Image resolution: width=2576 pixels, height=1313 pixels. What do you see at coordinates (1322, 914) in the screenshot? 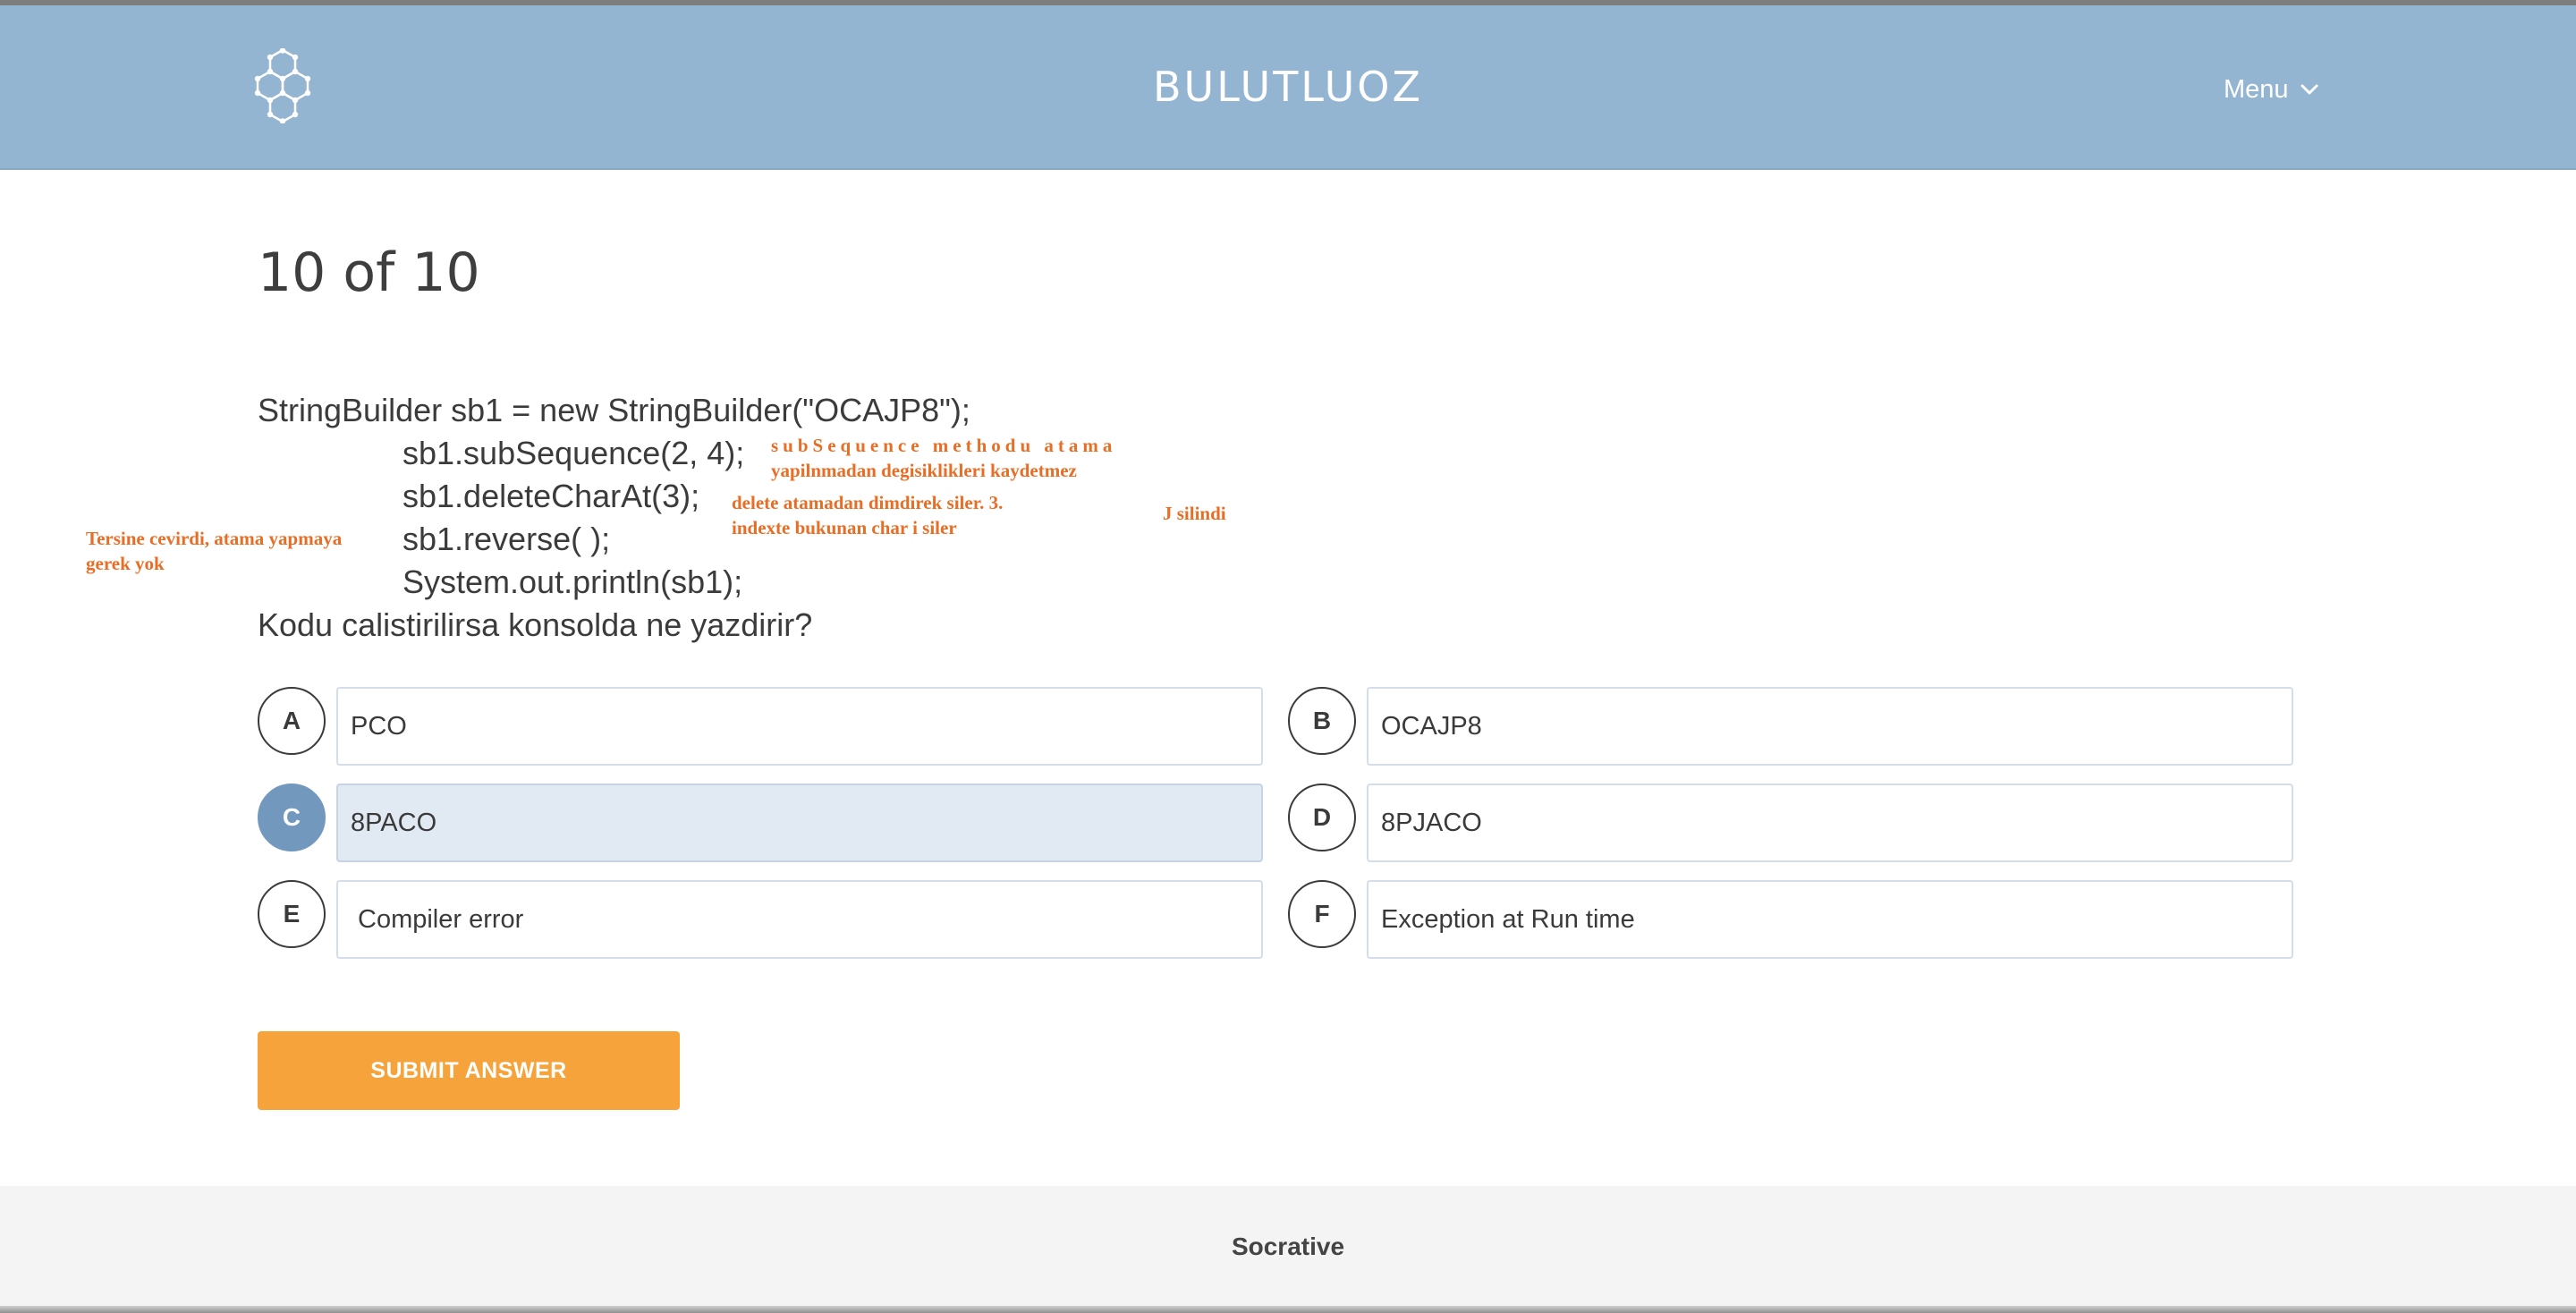
I see `option-f-letter: F` at bounding box center [1322, 914].